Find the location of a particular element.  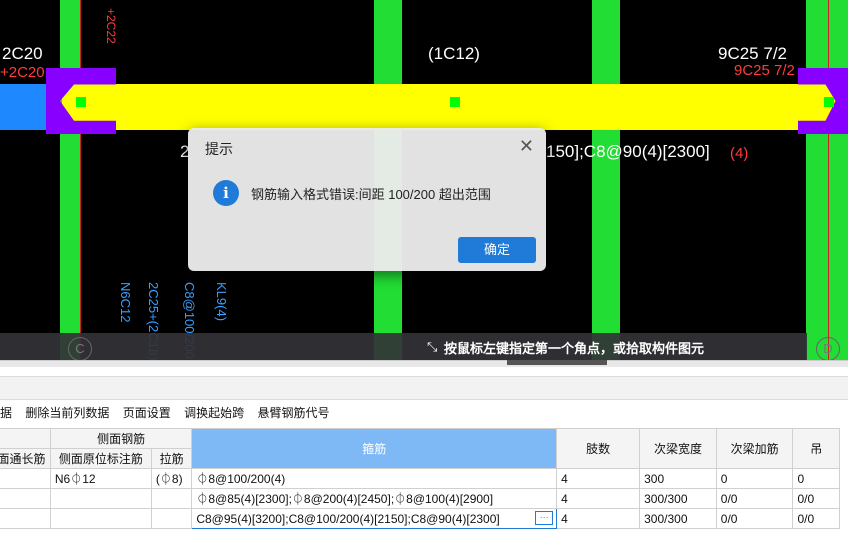

crosshair-icon: ⤡ is located at coordinates (432, 346).